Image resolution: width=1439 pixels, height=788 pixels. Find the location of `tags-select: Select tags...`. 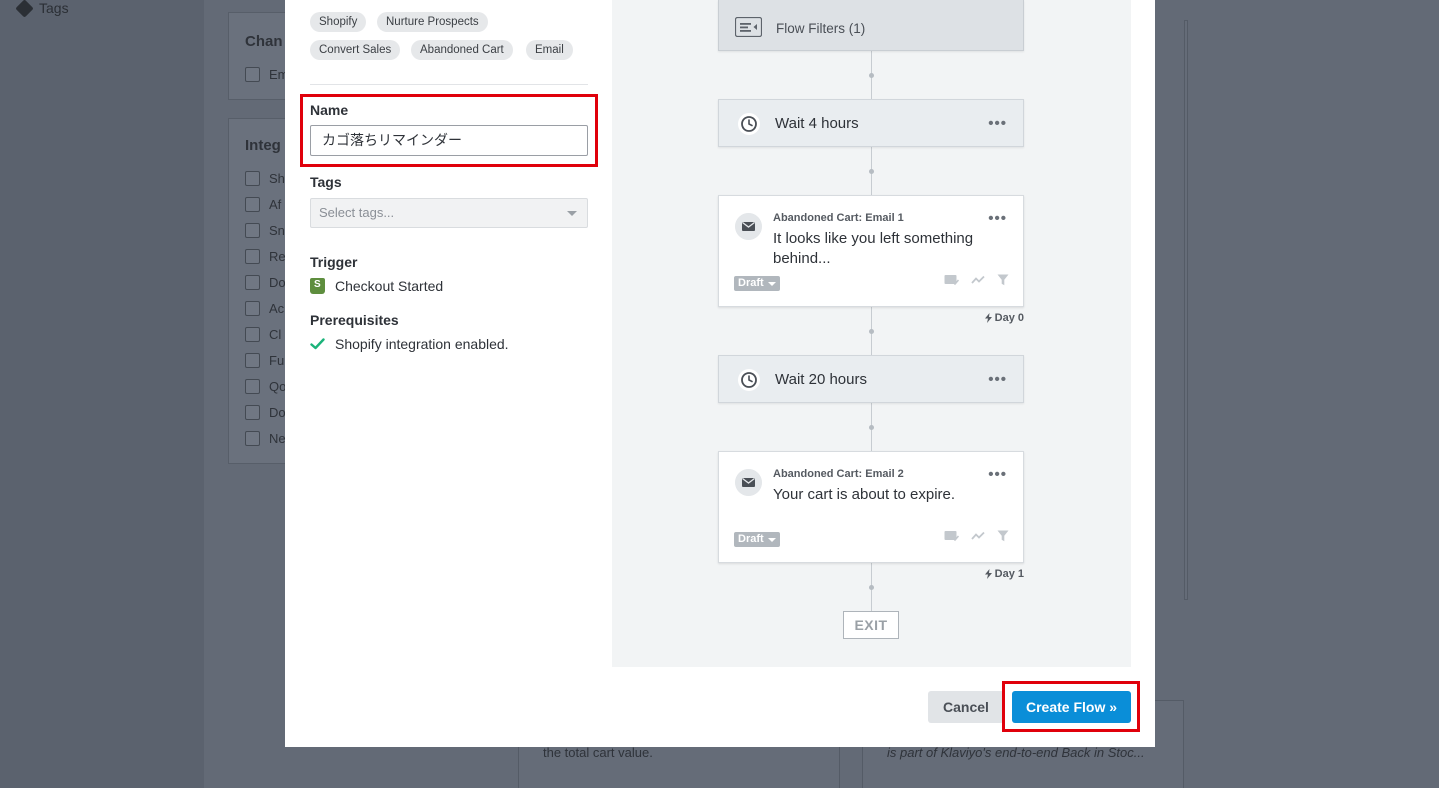

tags-select: Select tags... is located at coordinates (449, 213).